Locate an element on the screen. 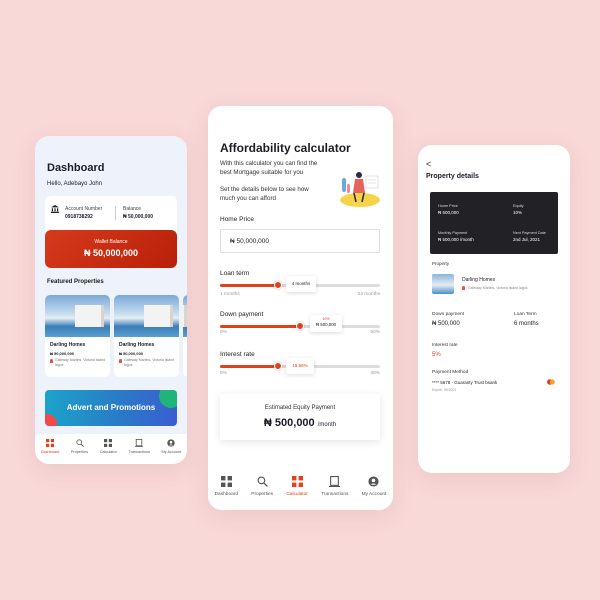 The width and height of the screenshot is (600, 600). wallet-balance-card: Wallet Balance ₦ 50,000,000 is located at coordinates (111, 249).